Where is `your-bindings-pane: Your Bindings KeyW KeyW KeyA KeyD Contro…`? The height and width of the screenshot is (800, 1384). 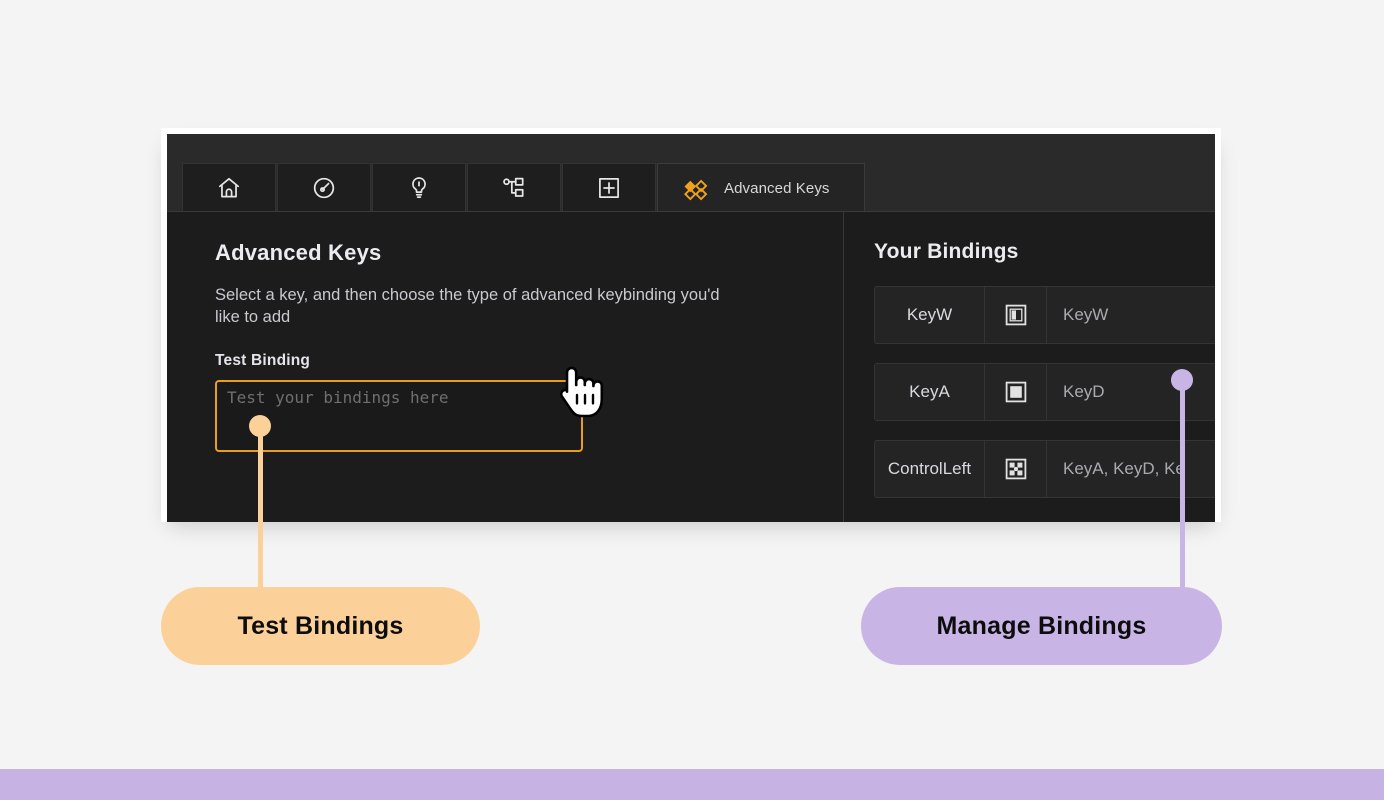
your-bindings-pane: Your Bindings KeyW KeyW KeyA KeyD Contro… is located at coordinates (1029, 367).